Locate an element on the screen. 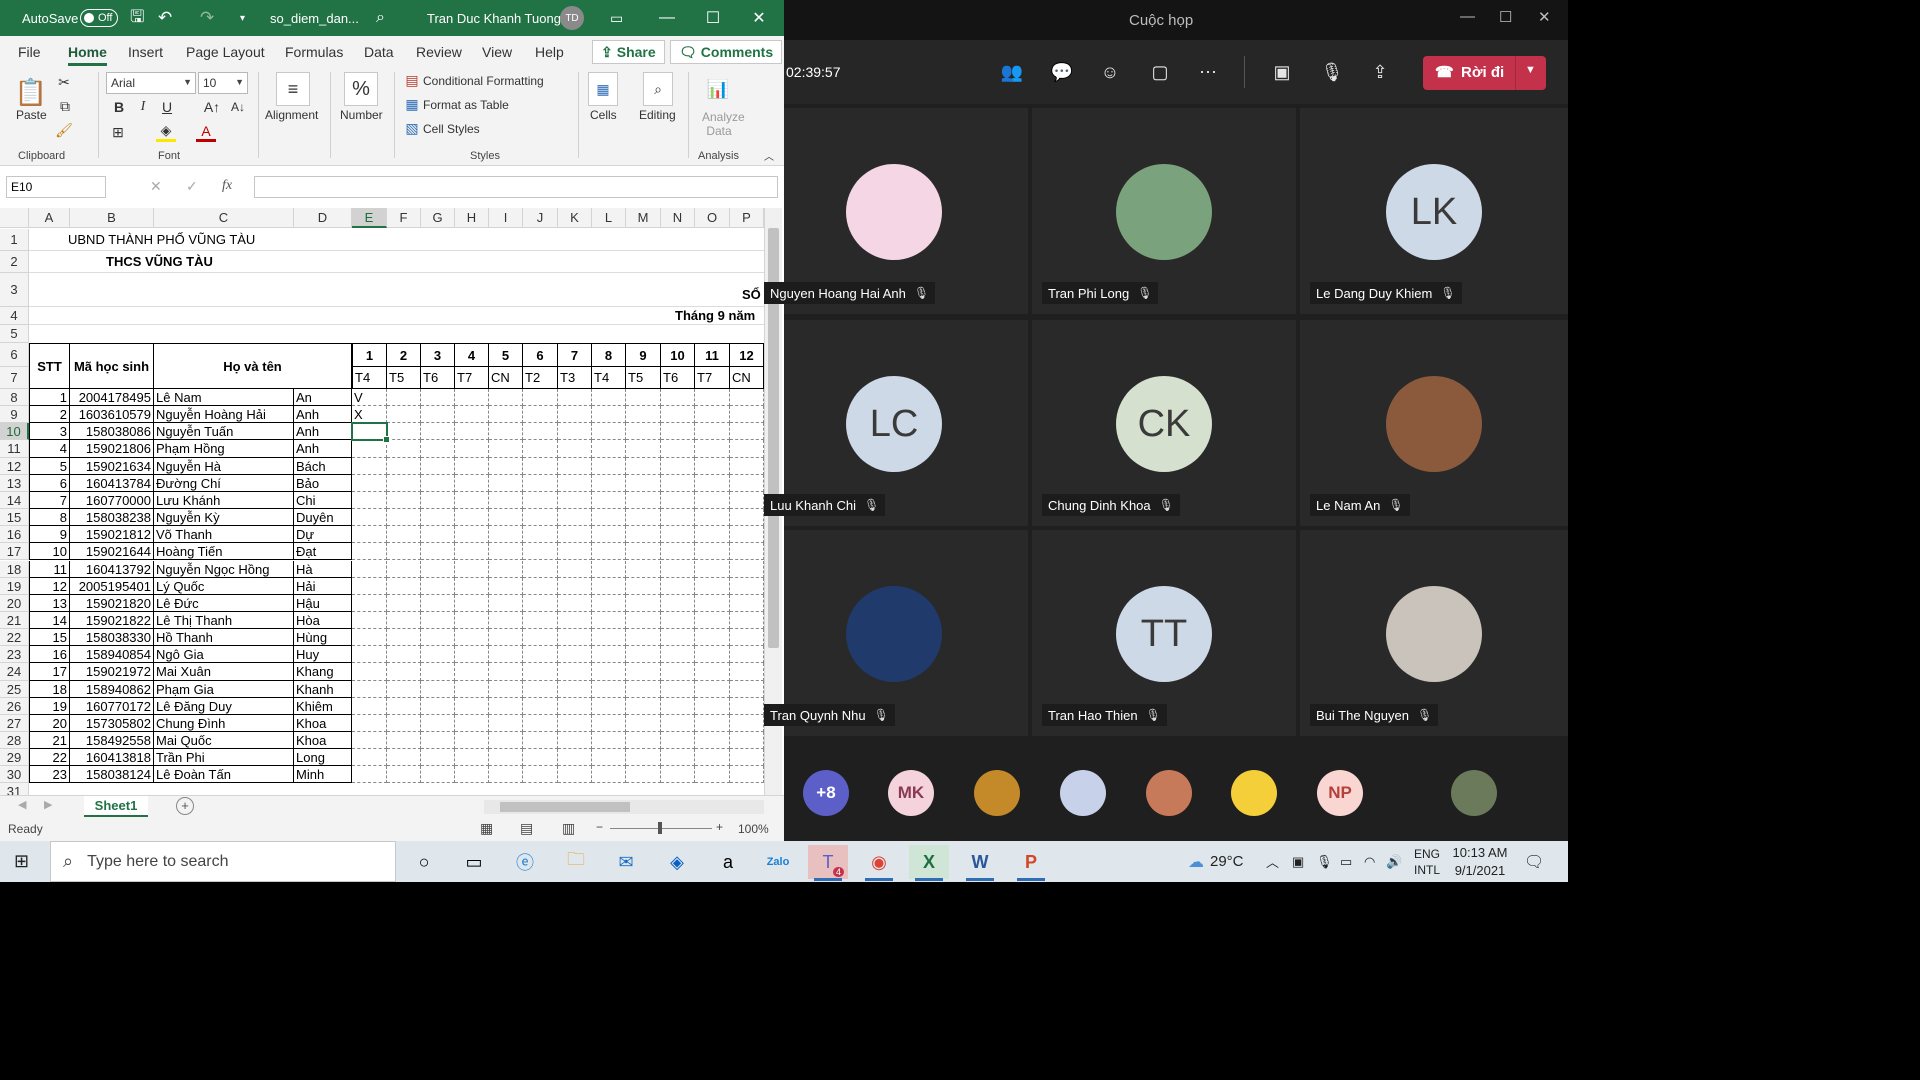 This screenshot has height=1080, width=1920. reactions-icon: ☺ is located at coordinates (1110, 72).